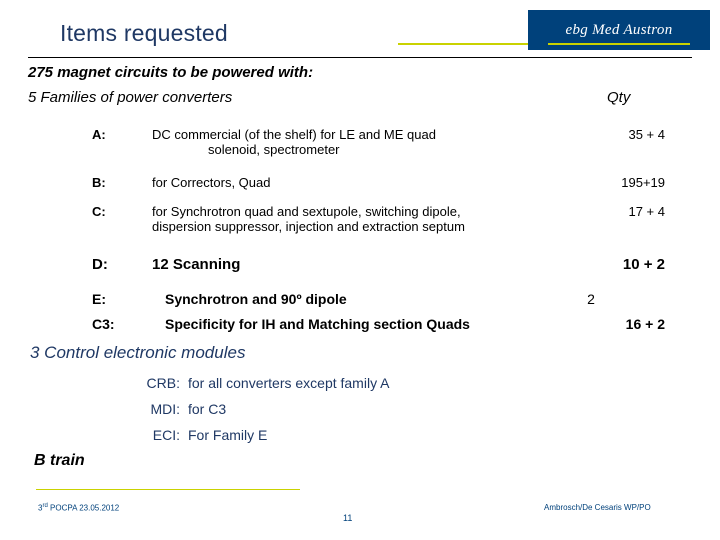  I want to click on page-title: Items requested, so click(144, 33).